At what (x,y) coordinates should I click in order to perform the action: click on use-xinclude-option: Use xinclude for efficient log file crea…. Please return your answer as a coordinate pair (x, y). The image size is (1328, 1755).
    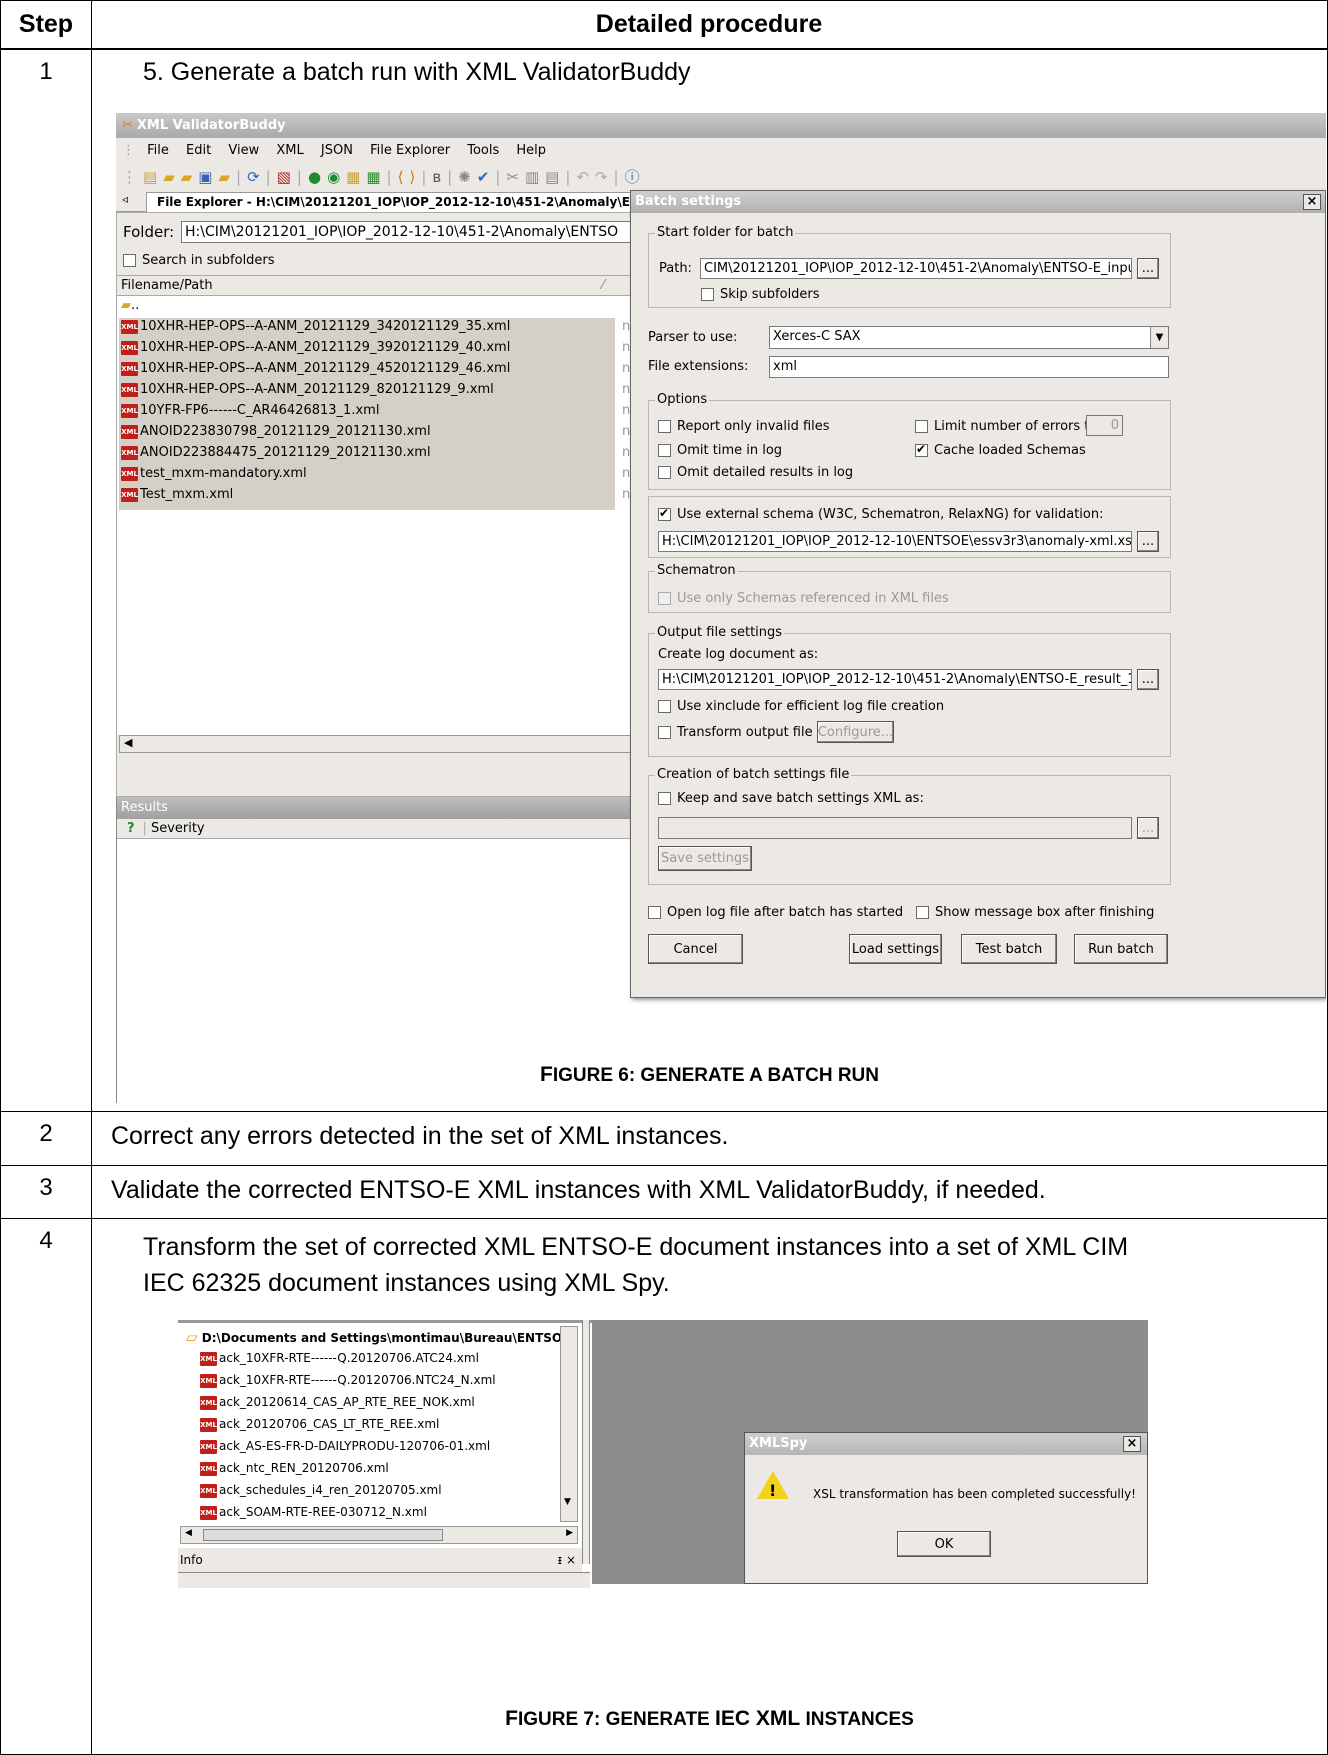
    Looking at the image, I should click on (801, 706).